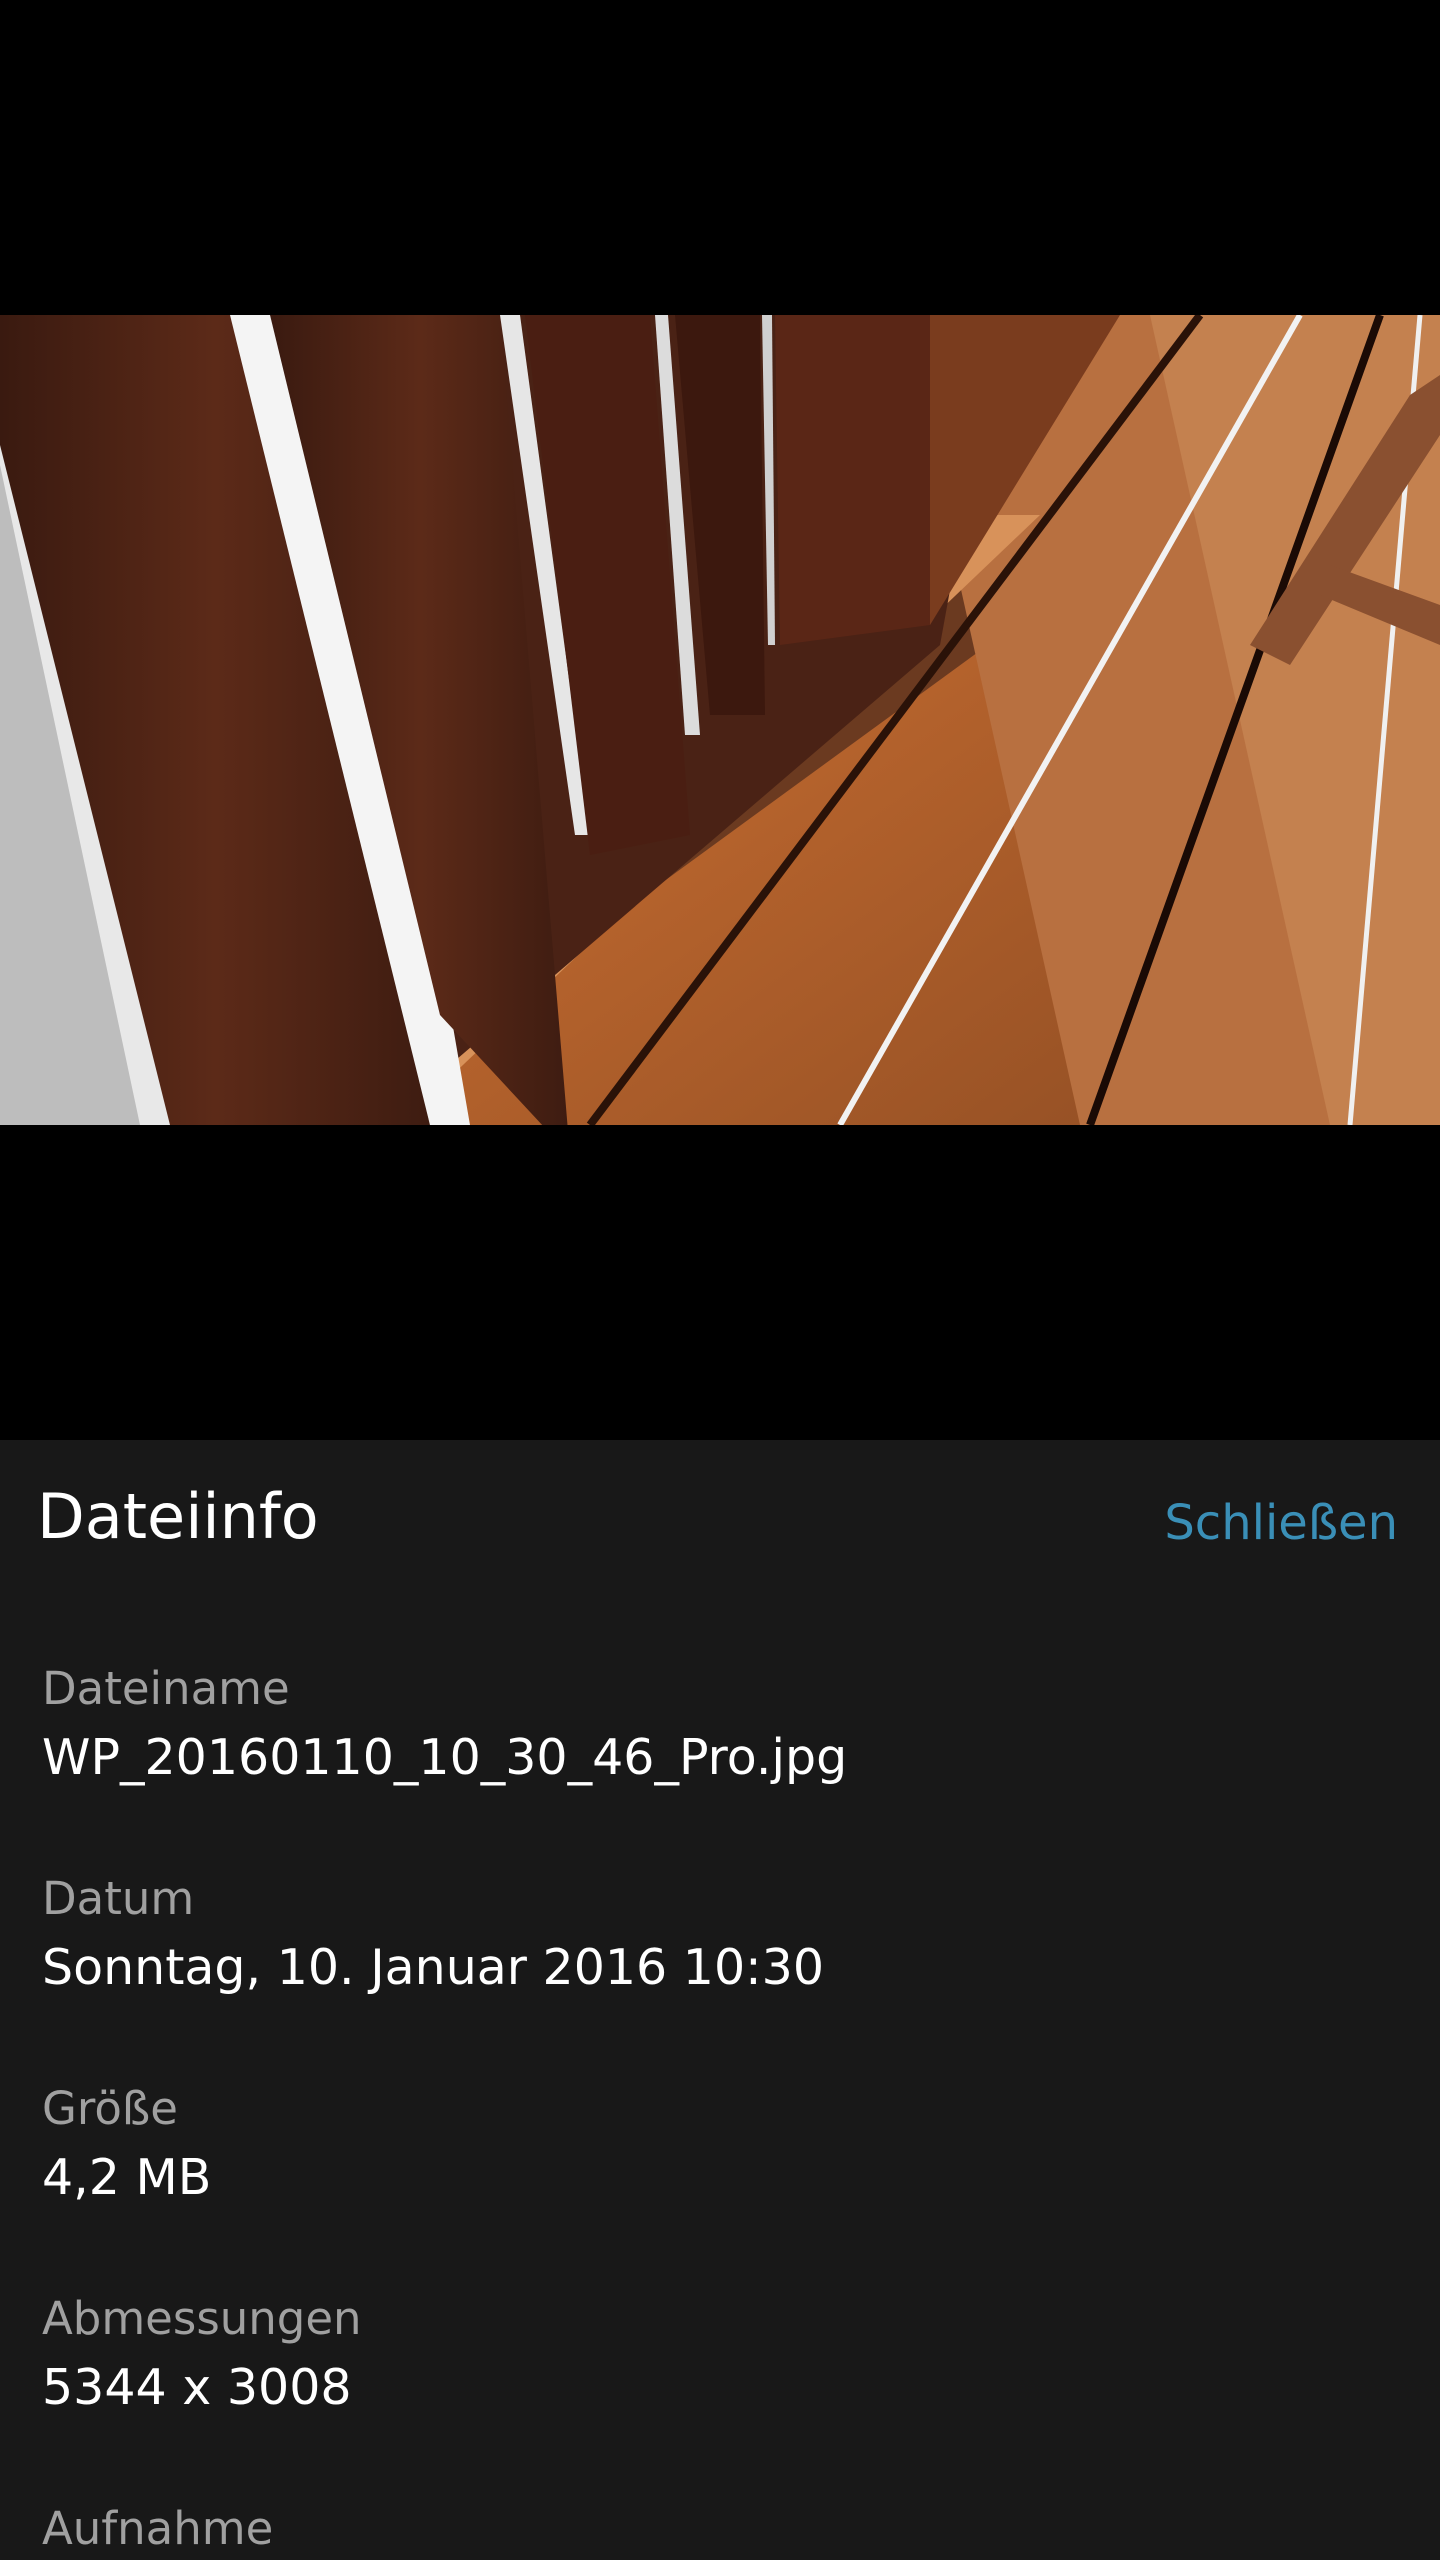 The image size is (1440, 2560). What do you see at coordinates (166, 1688) in the screenshot?
I see `field-label: Dateiname` at bounding box center [166, 1688].